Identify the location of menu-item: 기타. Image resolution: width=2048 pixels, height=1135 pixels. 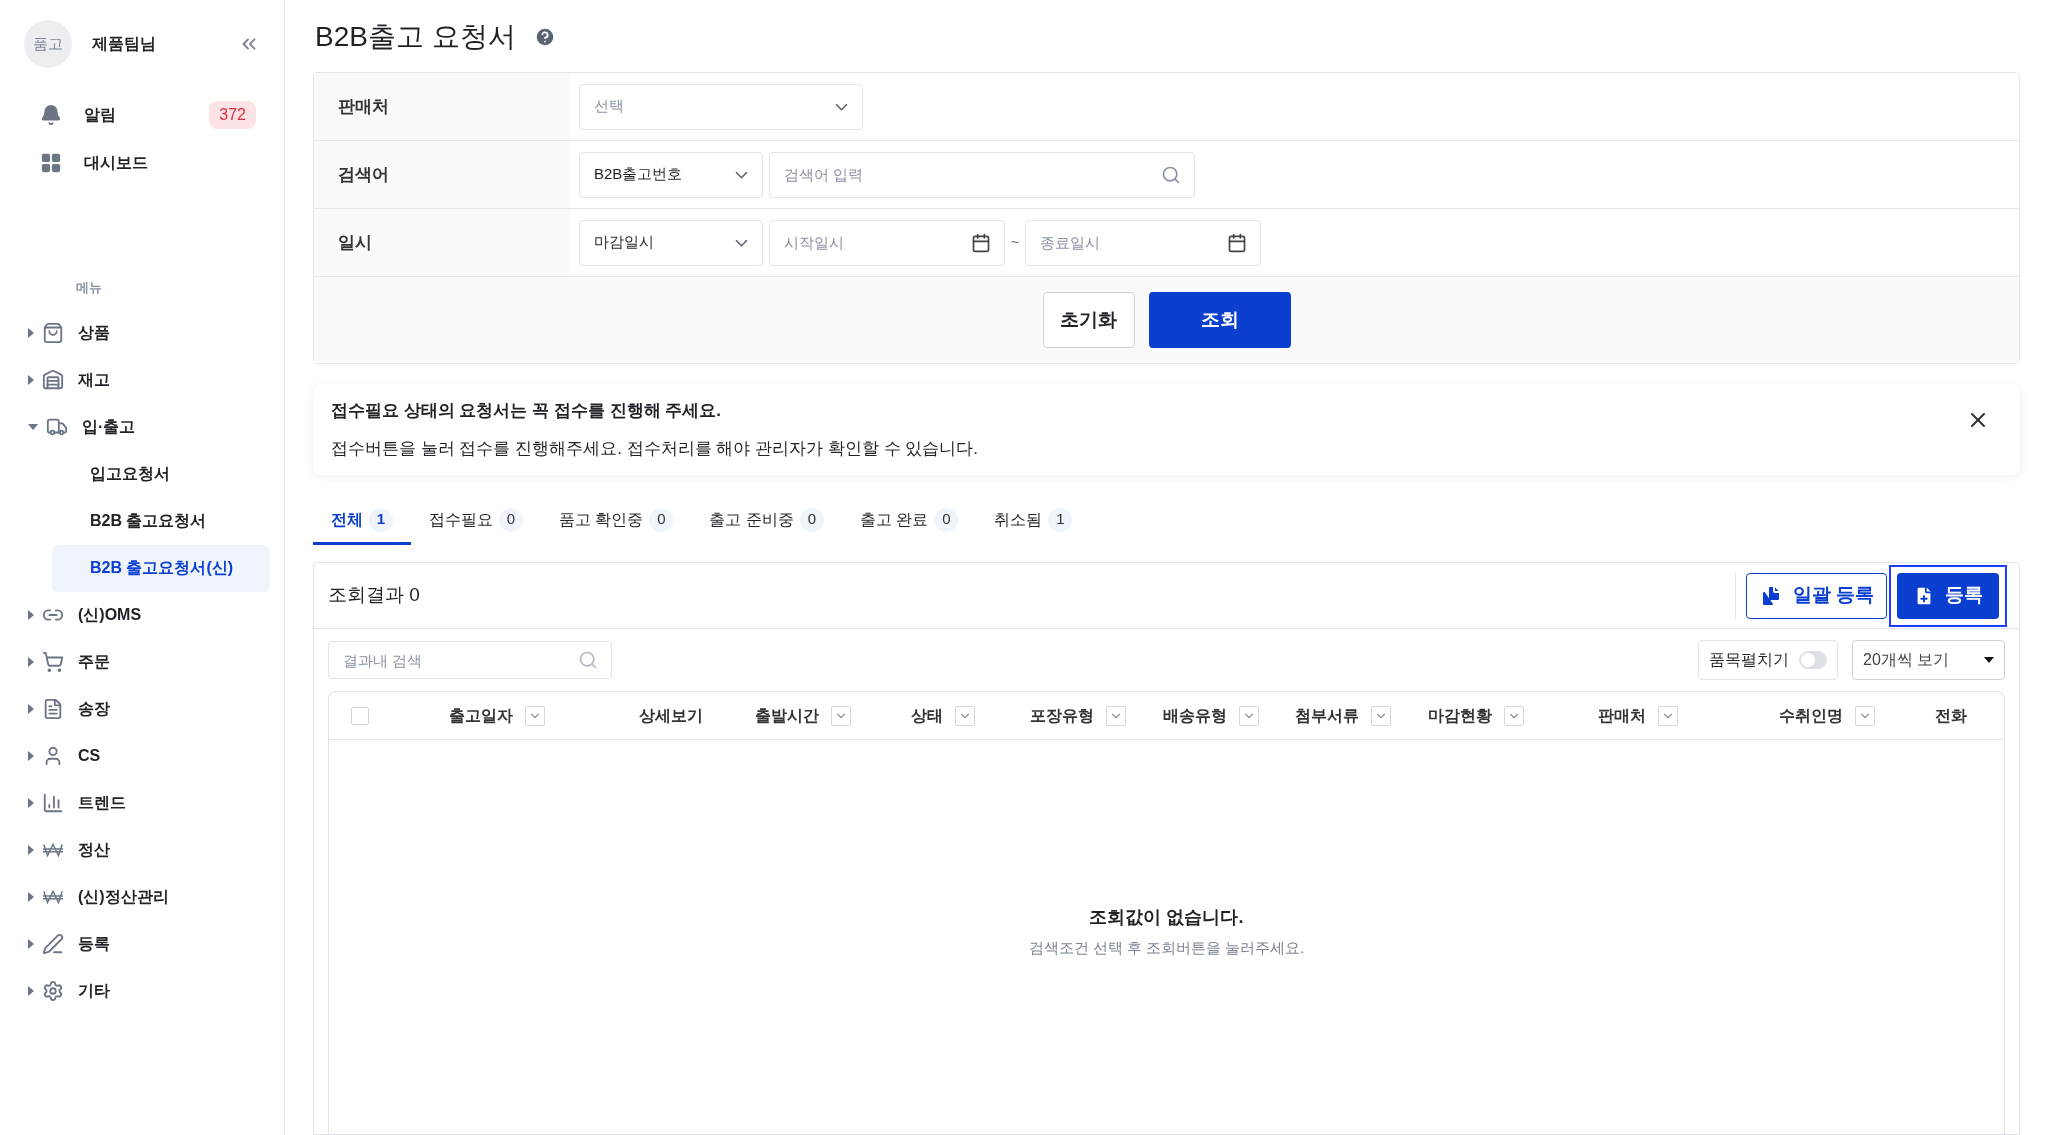
(142, 991).